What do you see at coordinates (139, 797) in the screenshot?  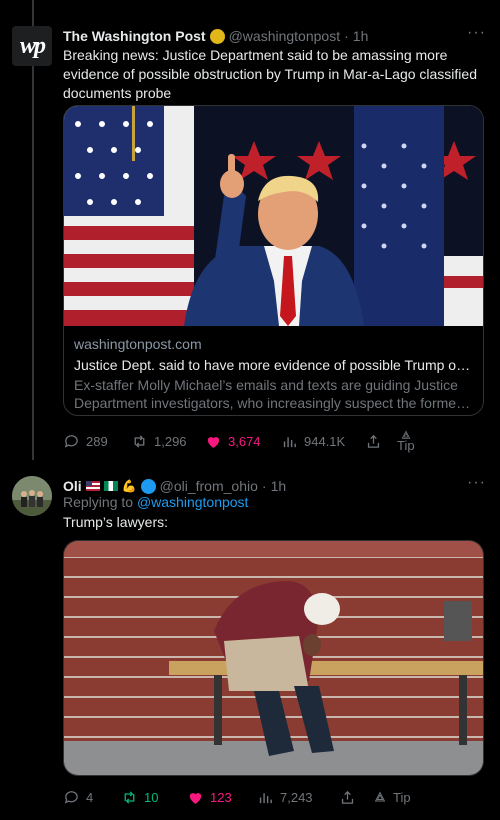 I see `repost-button: 10` at bounding box center [139, 797].